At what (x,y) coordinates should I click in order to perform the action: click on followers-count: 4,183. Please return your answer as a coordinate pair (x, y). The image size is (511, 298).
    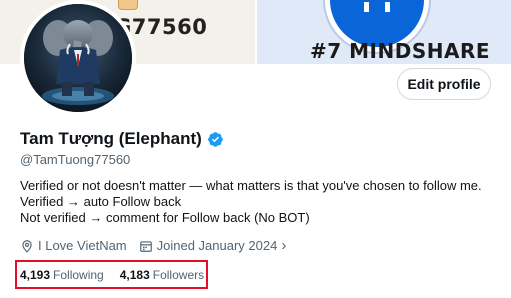
    Looking at the image, I should click on (134, 275).